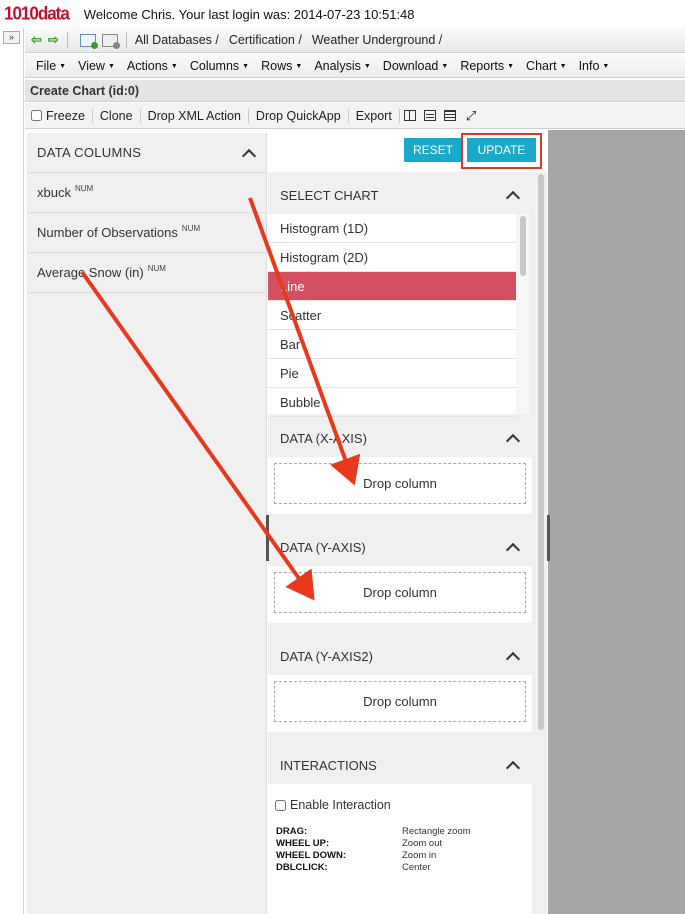  I want to click on x-axis-section: DATA (X-AXIS) Drop column, so click(400, 466).